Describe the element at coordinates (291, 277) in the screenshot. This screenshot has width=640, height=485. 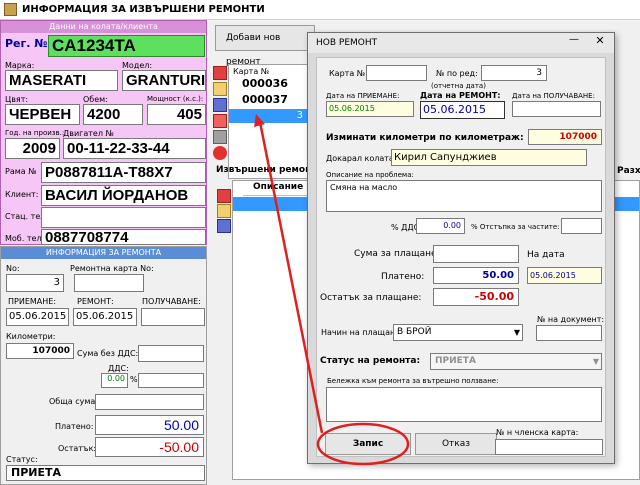
I see `annotation-arrow` at that location.